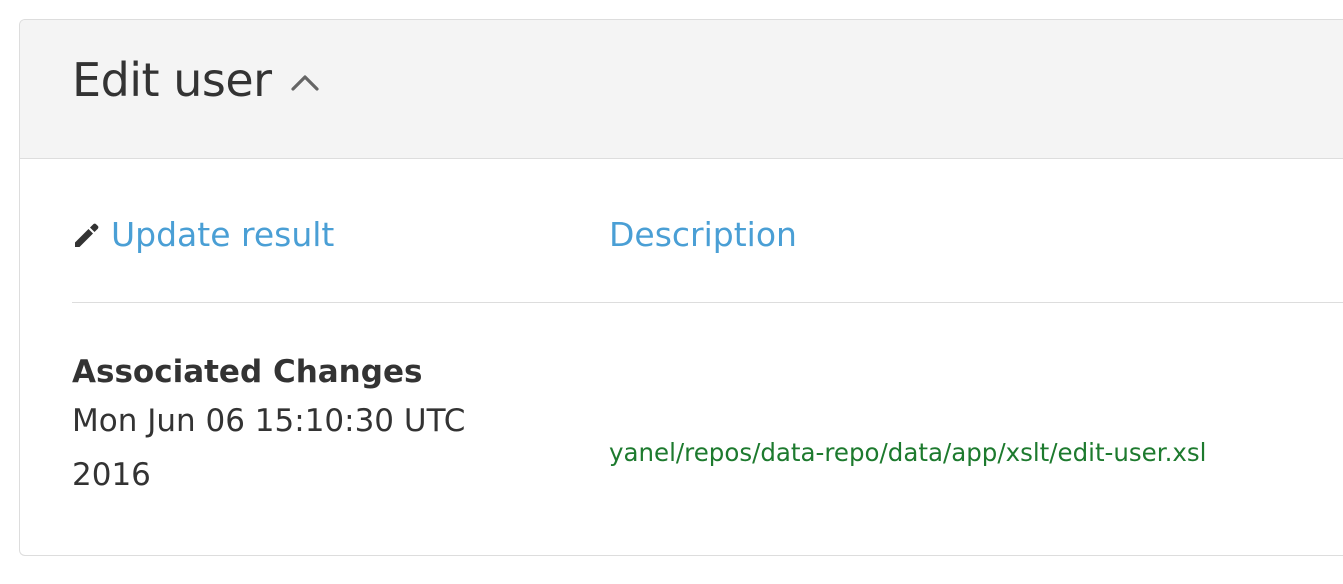  What do you see at coordinates (247, 372) in the screenshot?
I see `associated-changes-heading: Associated Changes` at bounding box center [247, 372].